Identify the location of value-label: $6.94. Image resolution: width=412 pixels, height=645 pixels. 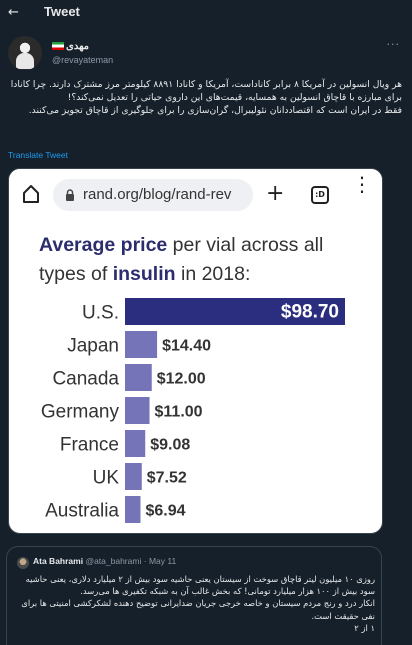
(165, 511).